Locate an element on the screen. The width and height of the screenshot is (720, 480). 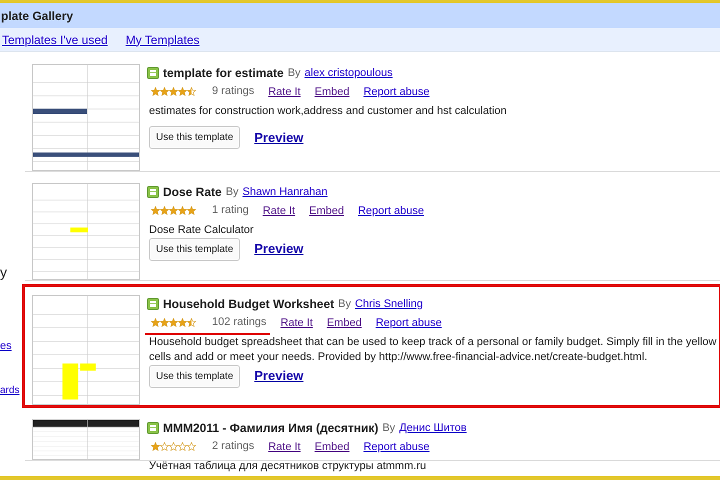
author-link: Shawn Hanrahan is located at coordinates (285, 192).